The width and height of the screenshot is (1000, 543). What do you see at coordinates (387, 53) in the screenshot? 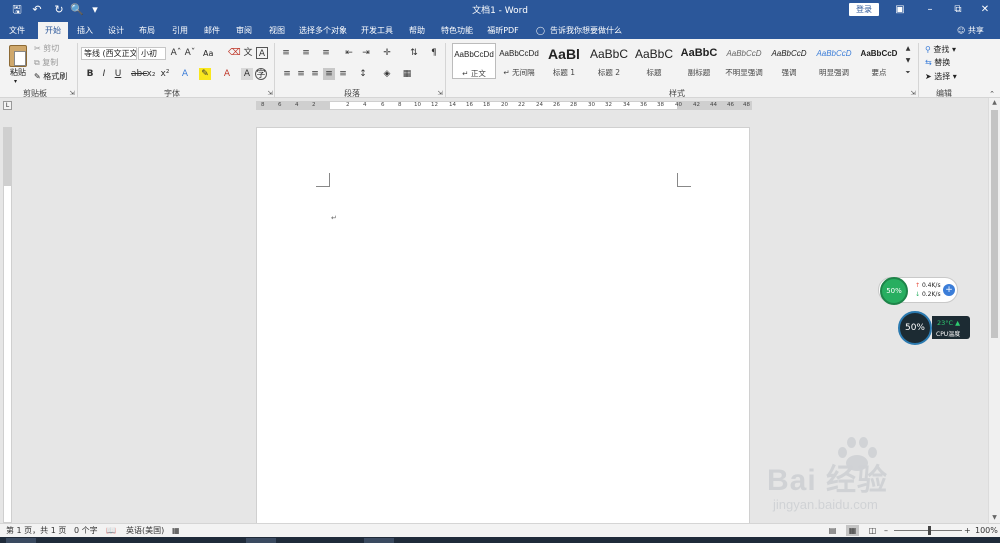
I see `chinese-layout-icon: ✛` at bounding box center [387, 53].